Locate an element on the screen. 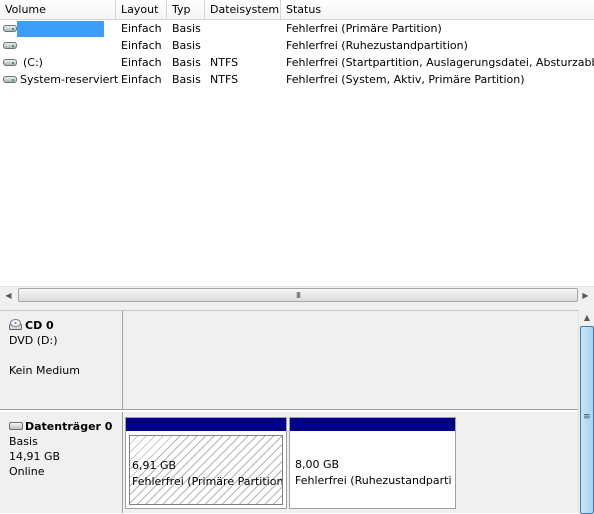 The width and height of the screenshot is (594, 514). partition-status: Fehlerfrei (Ruhezustandpartit is located at coordinates (373, 480).